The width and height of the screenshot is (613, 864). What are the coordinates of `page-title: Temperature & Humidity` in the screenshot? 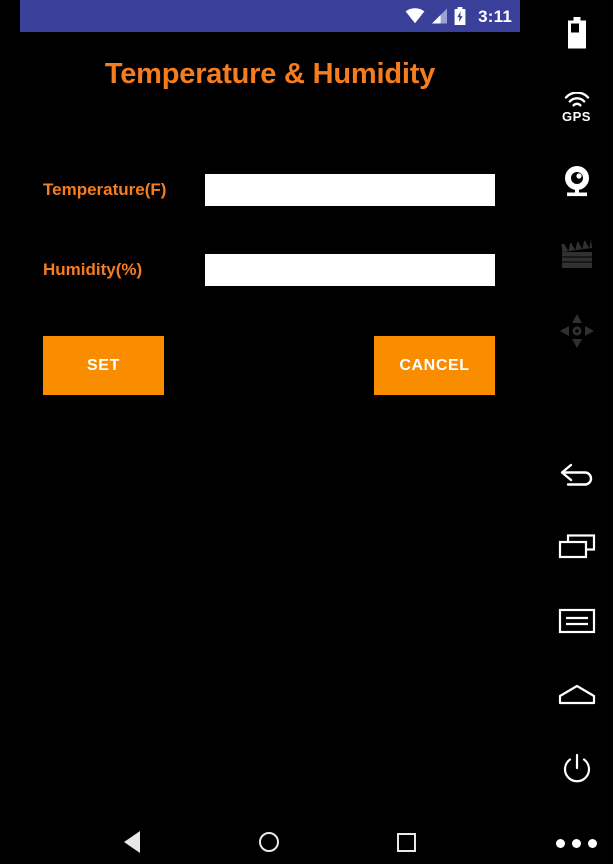 It's located at (270, 74).